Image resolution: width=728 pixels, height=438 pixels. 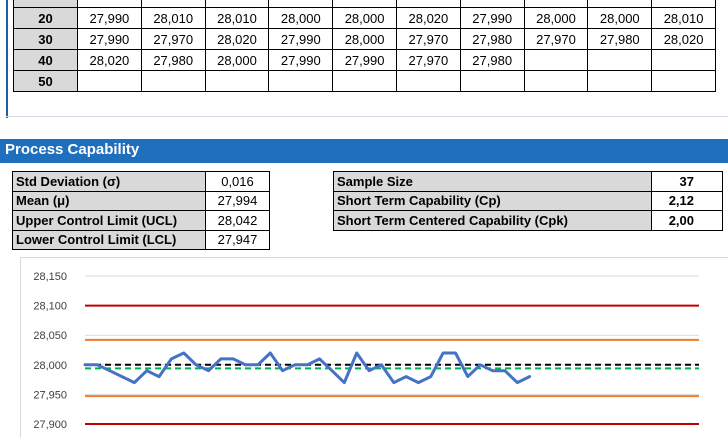 What do you see at coordinates (109, 200) in the screenshot?
I see `stat-label: Mean (μ)` at bounding box center [109, 200].